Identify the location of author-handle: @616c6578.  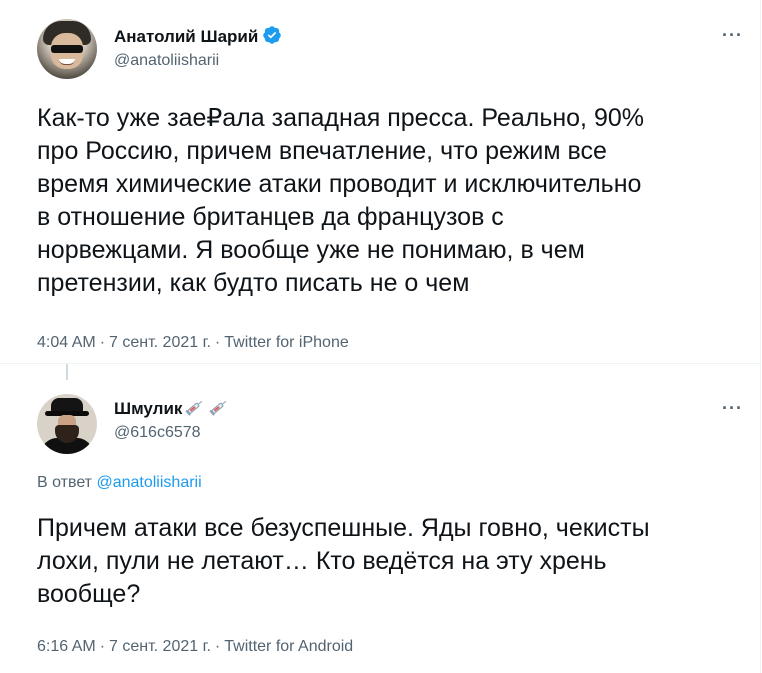
(157, 433).